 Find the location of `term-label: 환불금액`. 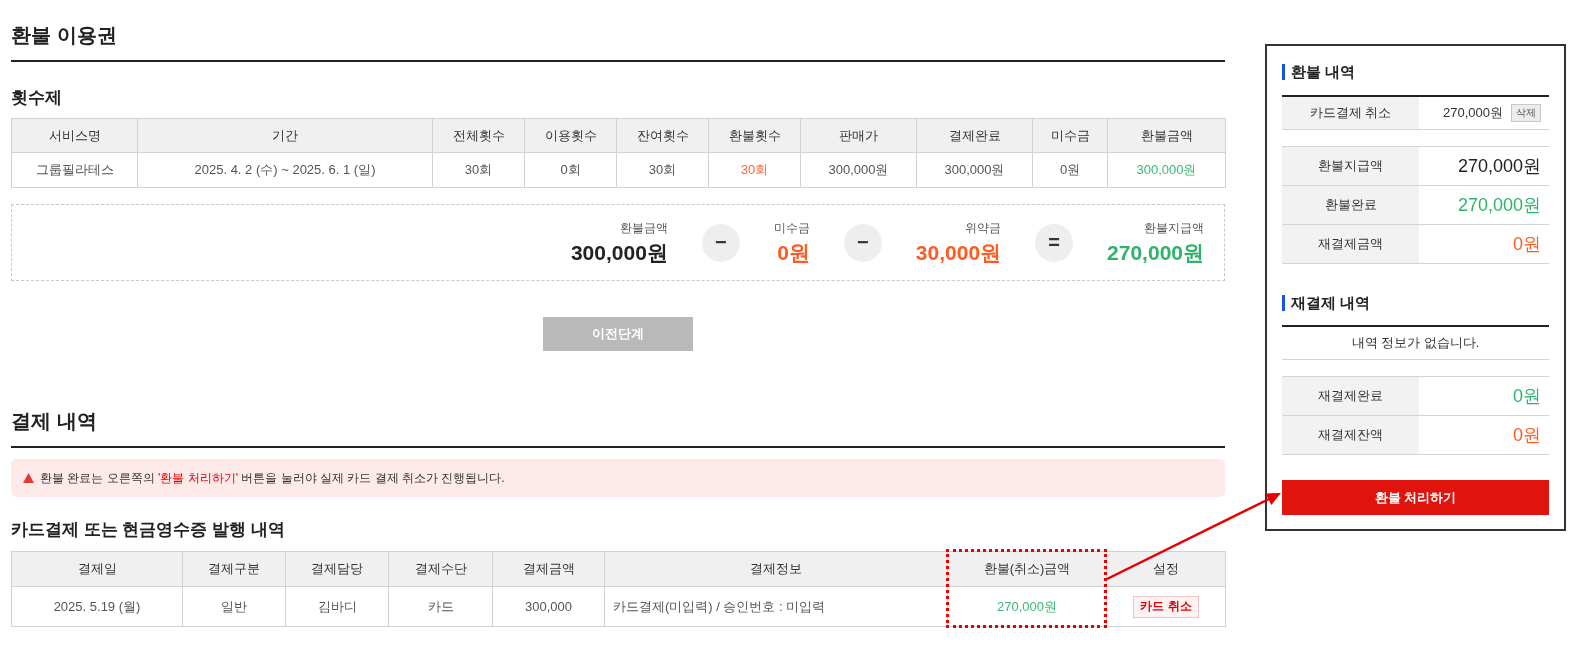

term-label: 환불금액 is located at coordinates (643, 227).